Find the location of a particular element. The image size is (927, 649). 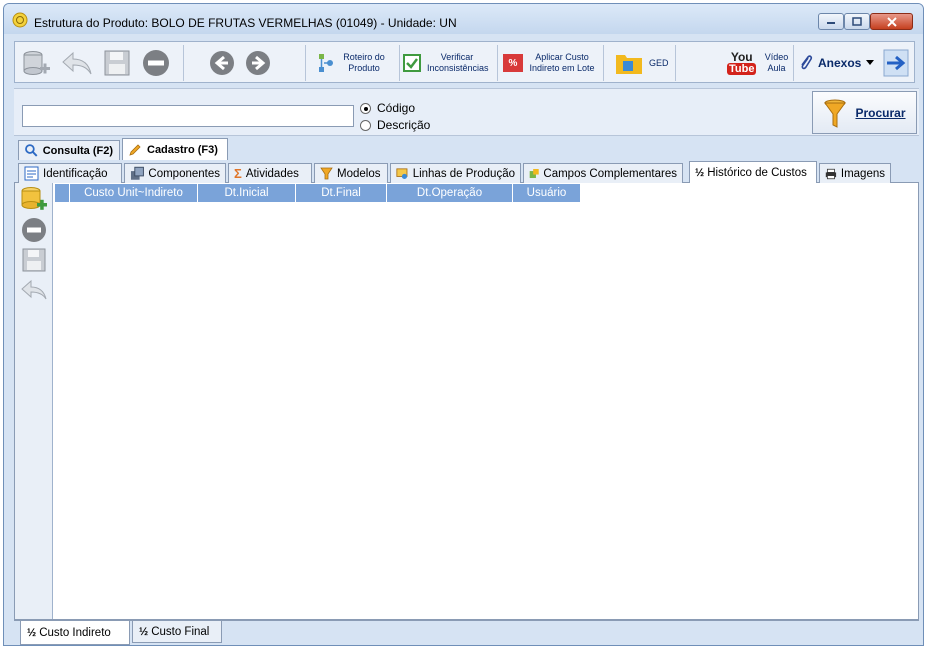

roteiro-produto-button: Roteiro do Produto is located at coordinates (357, 63).